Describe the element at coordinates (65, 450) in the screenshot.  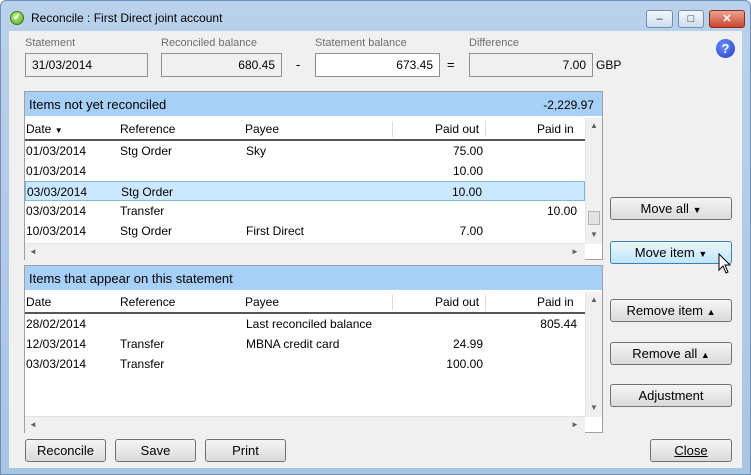
I see `reconcile-button: Reconcile` at that location.